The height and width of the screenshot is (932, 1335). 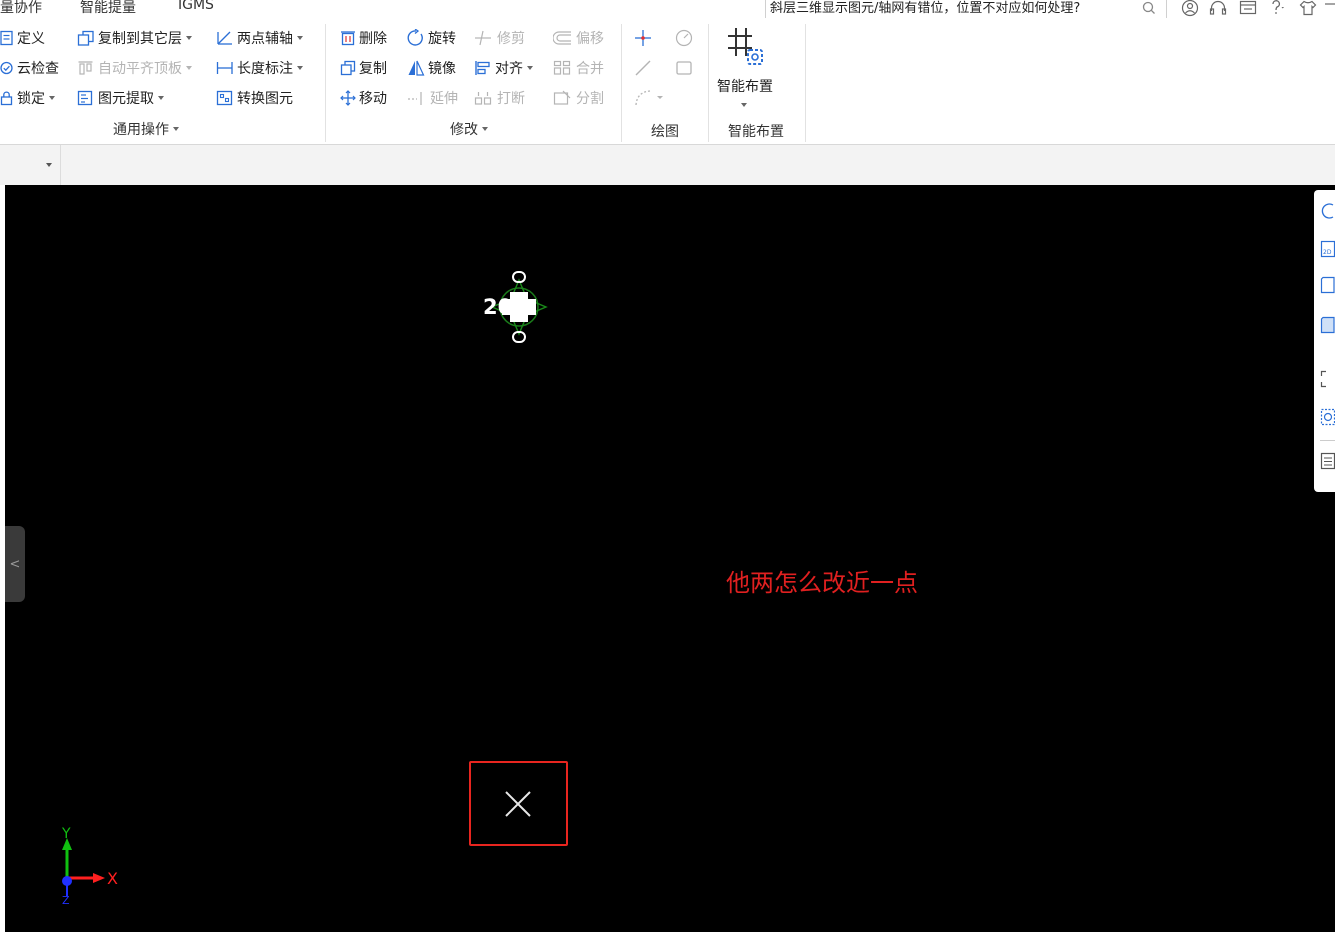 I want to click on two-point-axis-button: 两点辅轴, so click(x=259, y=38).